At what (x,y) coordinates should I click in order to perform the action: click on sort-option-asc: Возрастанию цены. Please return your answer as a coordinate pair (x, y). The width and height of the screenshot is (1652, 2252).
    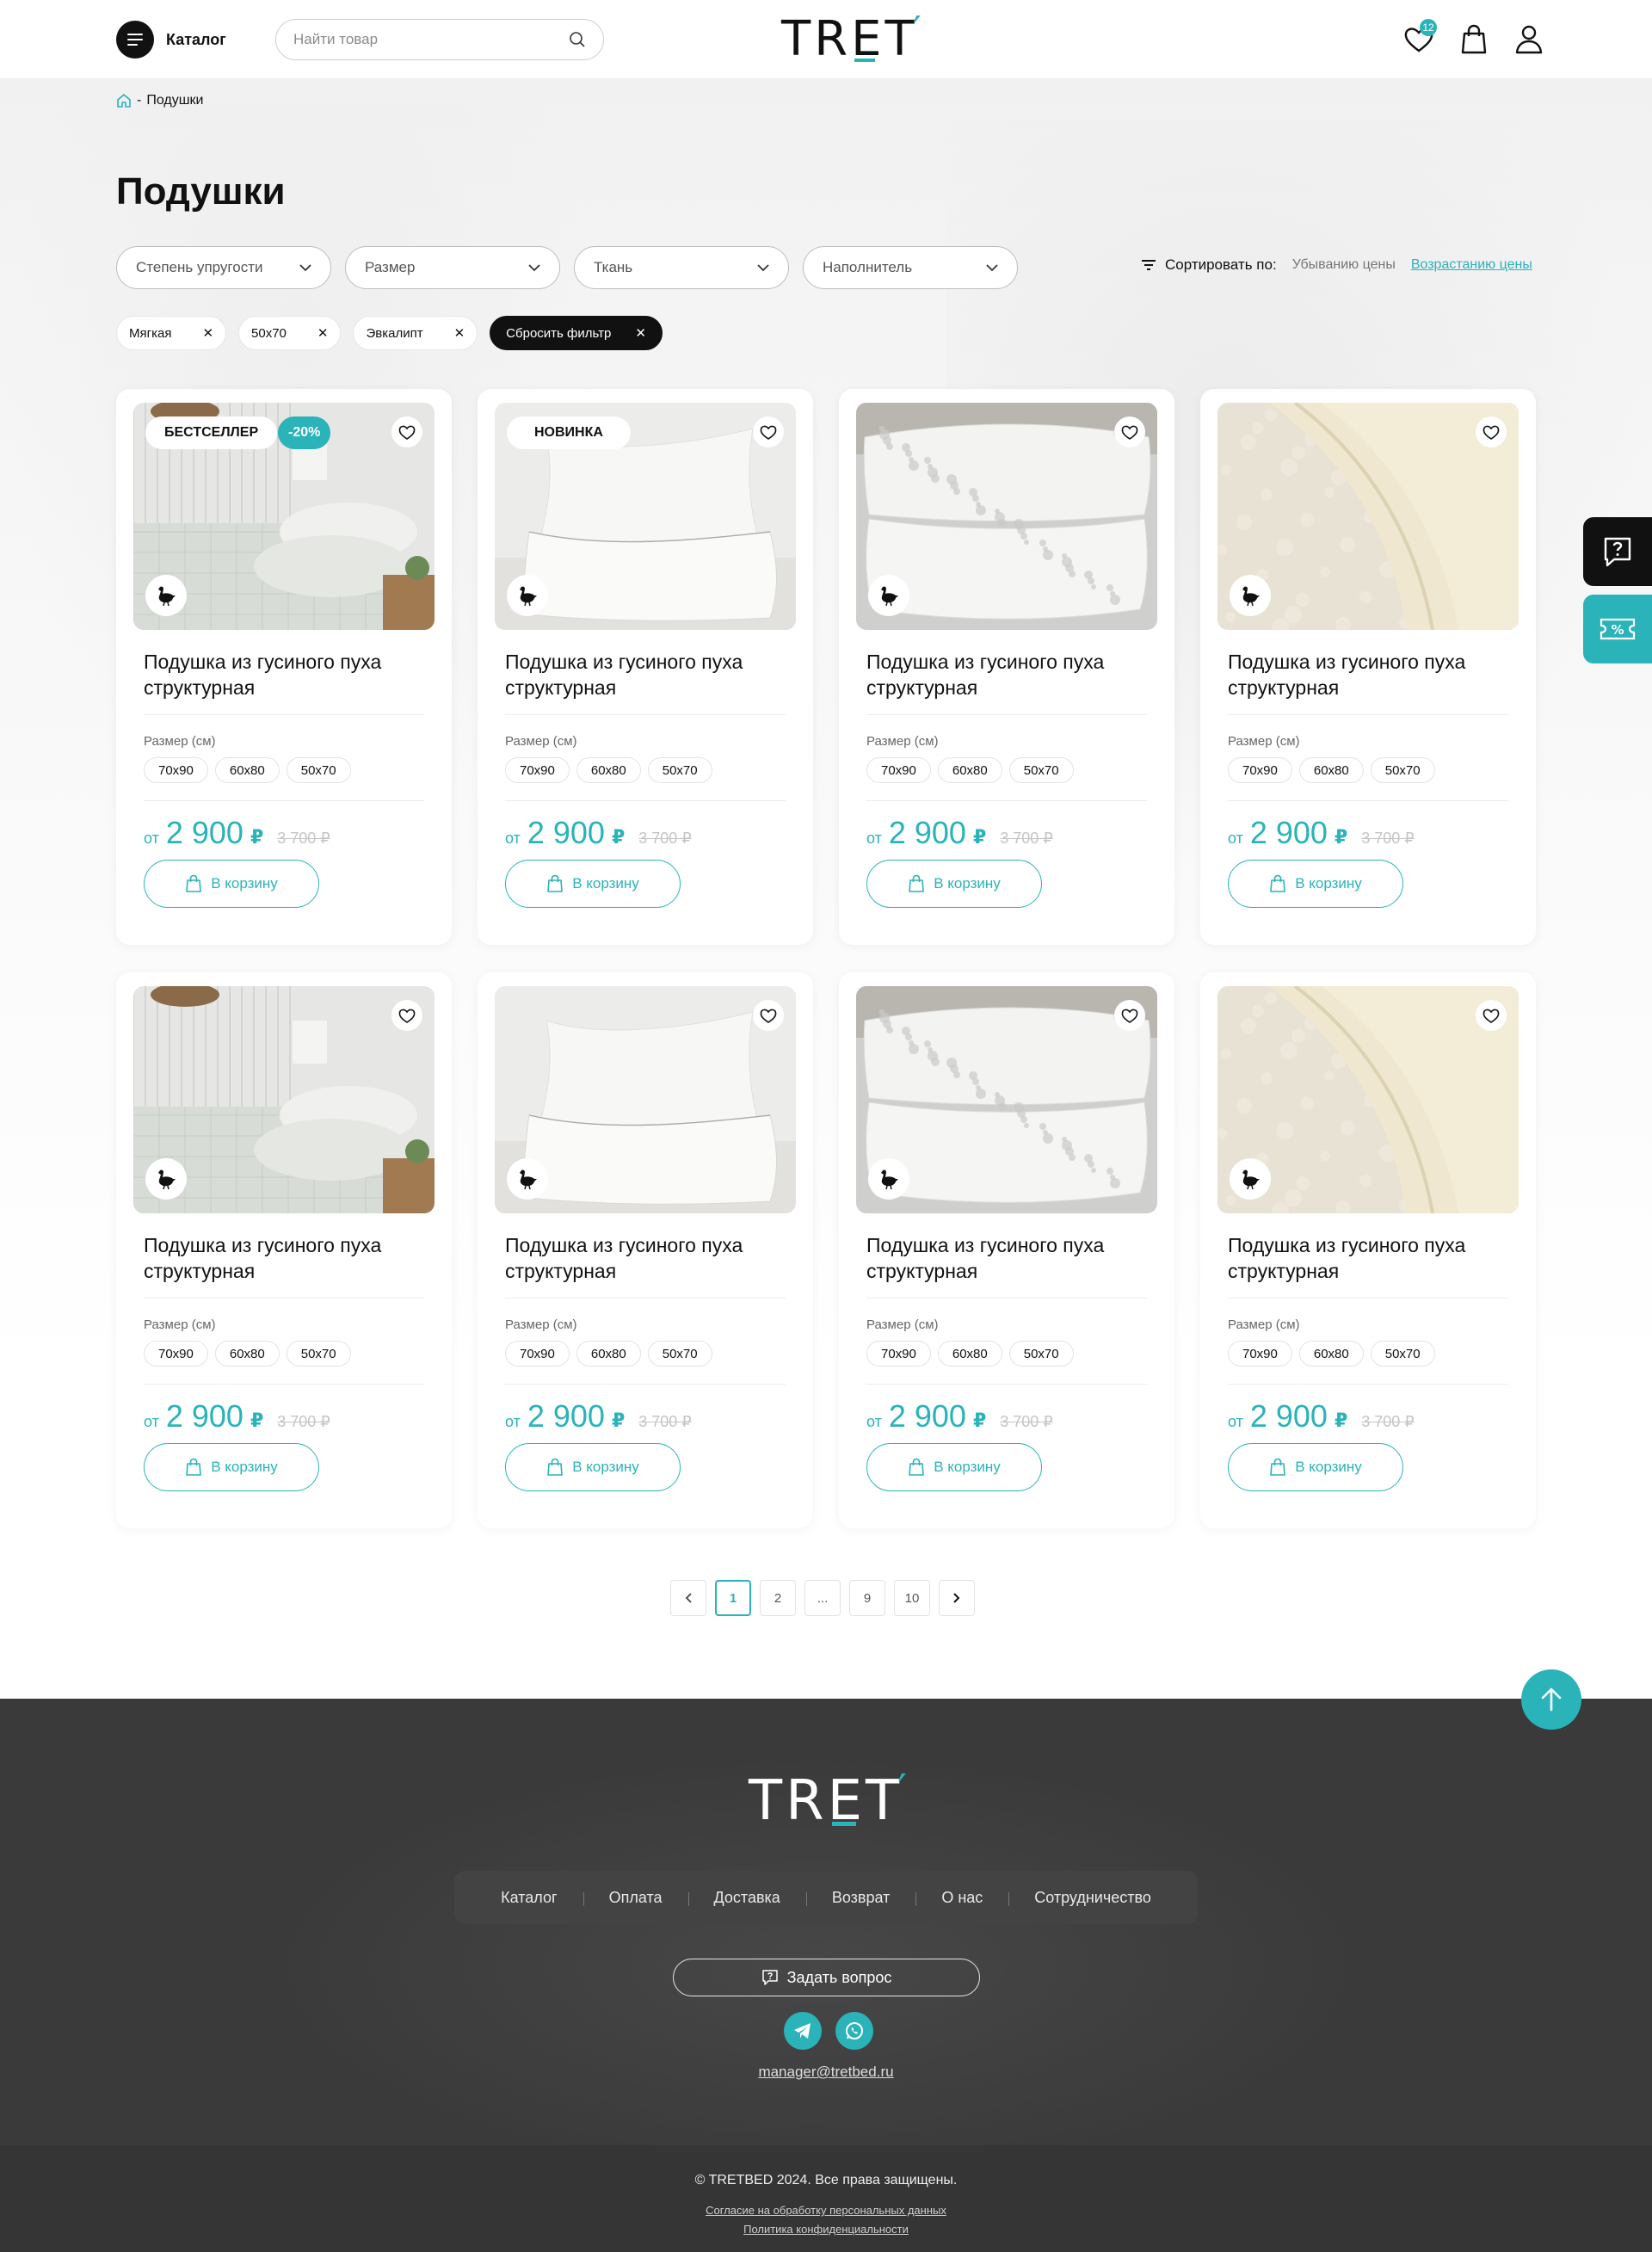
    Looking at the image, I should click on (1471, 265).